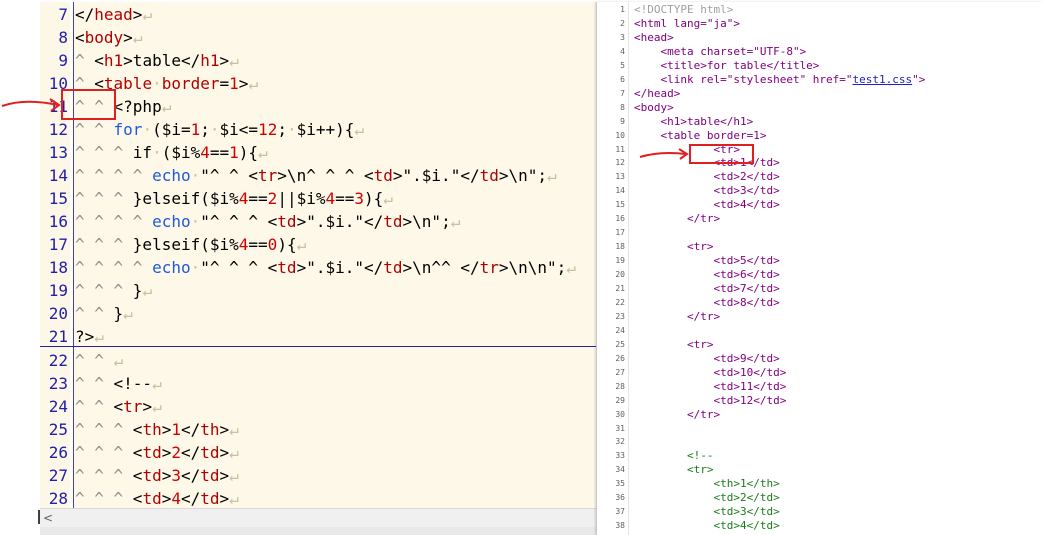 This screenshot has width=1043, height=535. I want to click on code-line: 10 ^ <table·border=1>↵, so click(320, 83).